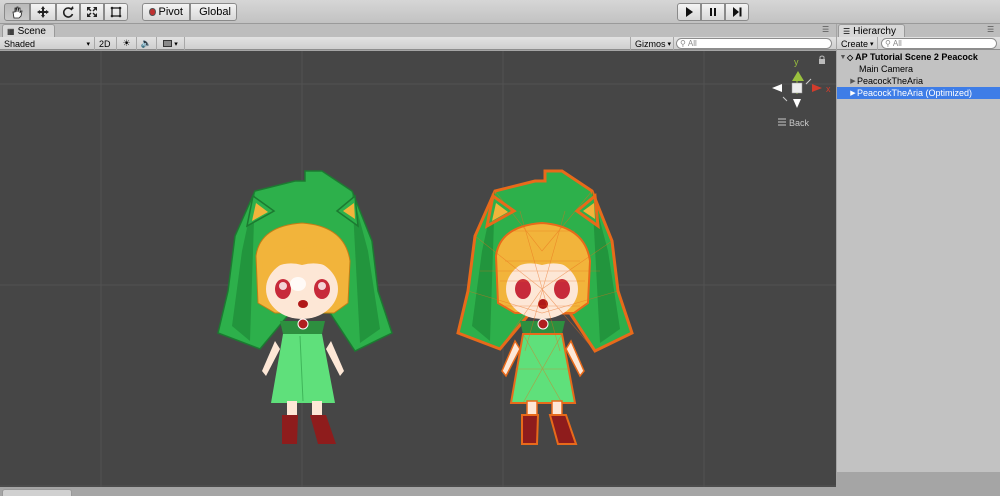  I want to click on hand-icon, so click(17, 12).